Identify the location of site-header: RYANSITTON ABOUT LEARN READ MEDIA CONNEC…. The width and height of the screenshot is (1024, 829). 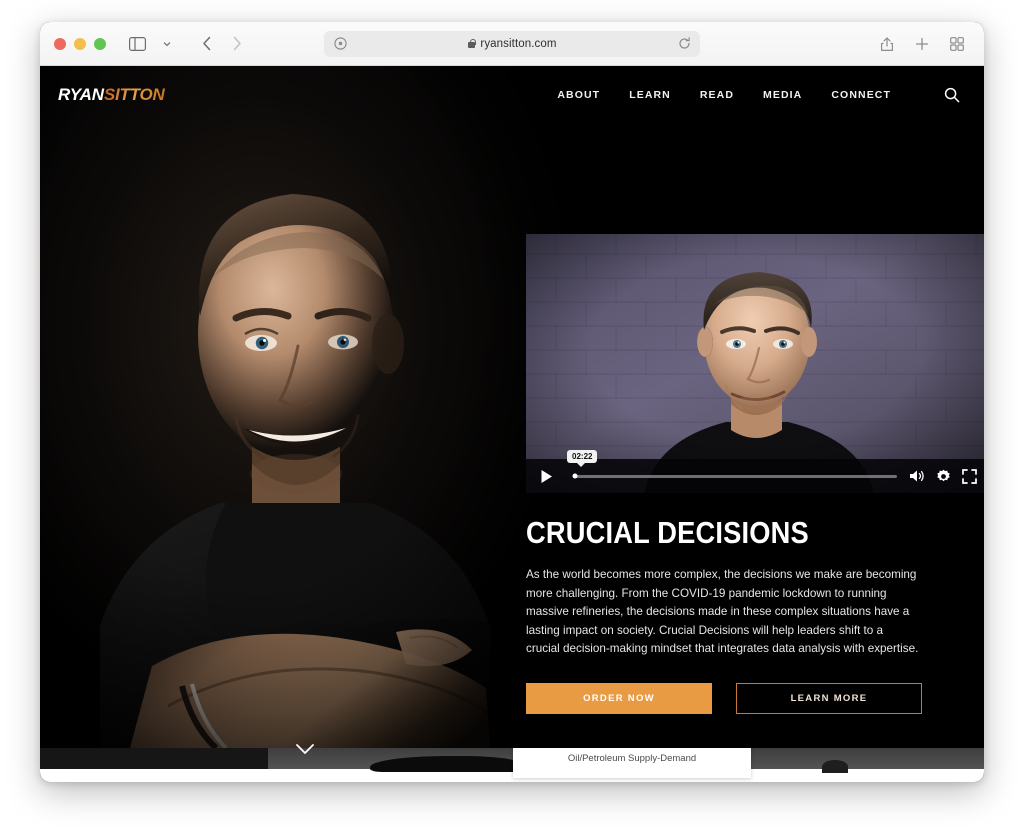
(512, 95).